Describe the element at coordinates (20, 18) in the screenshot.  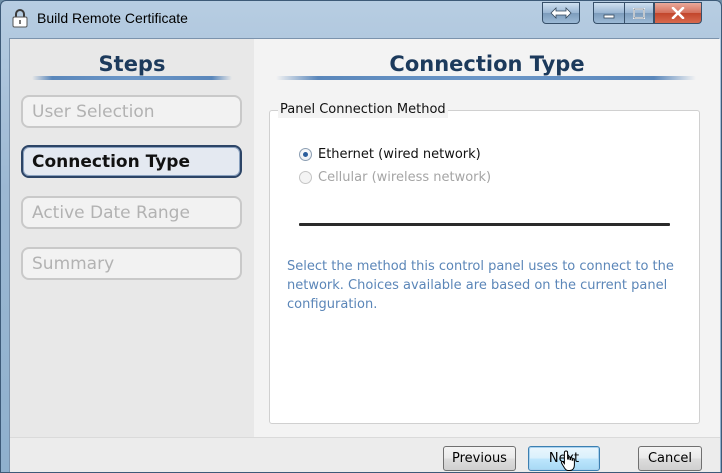
I see `lock-icon` at that location.